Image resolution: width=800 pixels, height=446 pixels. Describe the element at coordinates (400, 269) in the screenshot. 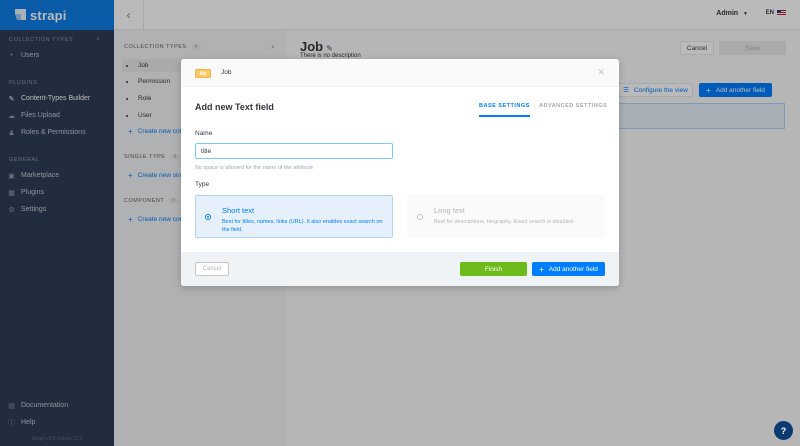

I see `modal-footer: Cancel Finish + Add another field` at that location.